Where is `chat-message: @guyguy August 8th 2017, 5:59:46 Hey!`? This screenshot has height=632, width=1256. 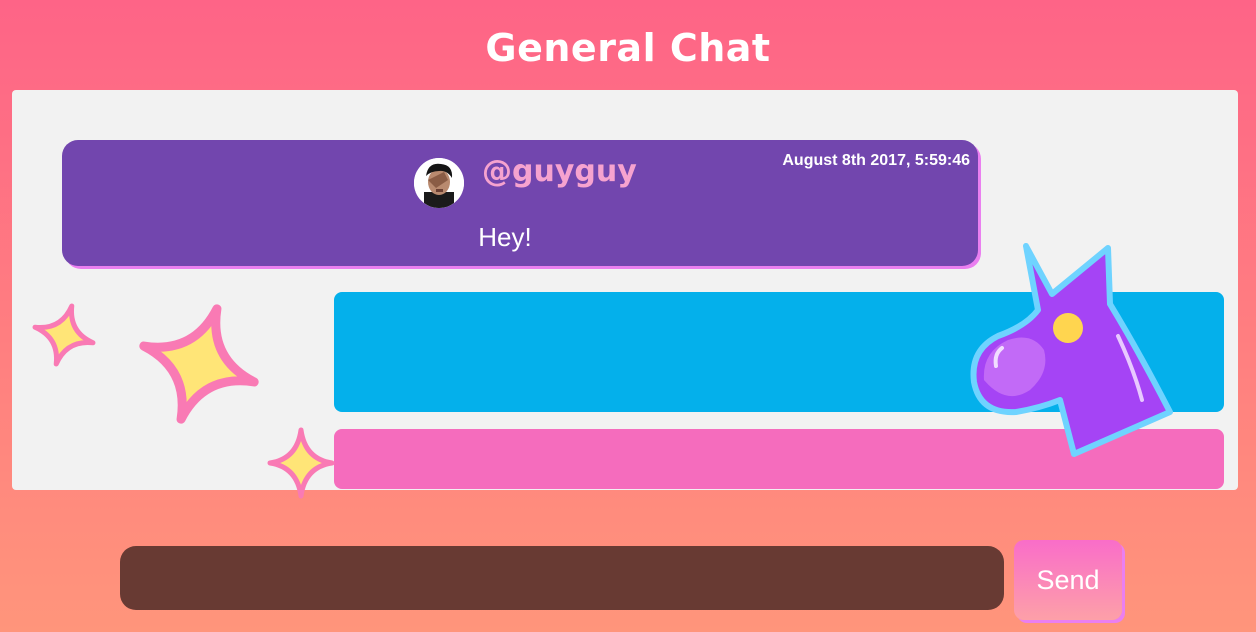
chat-message: @guyguy August 8th 2017, 5:59:46 Hey! is located at coordinates (520, 203).